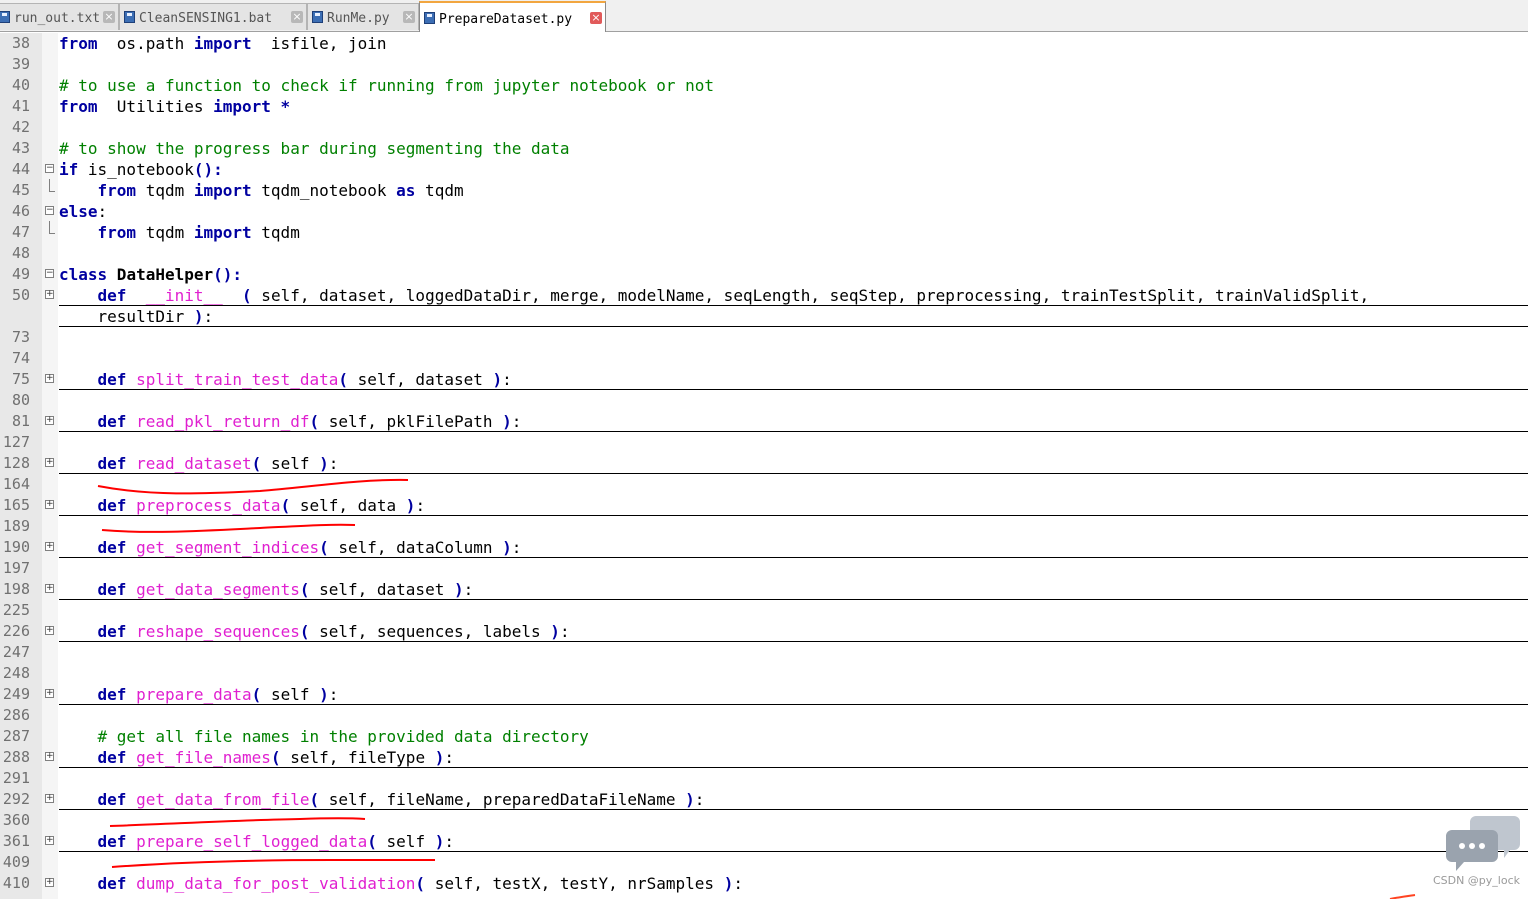 The height and width of the screenshot is (899, 1528). Describe the element at coordinates (1483, 843) in the screenshot. I see `chat-bubbles-icon` at that location.